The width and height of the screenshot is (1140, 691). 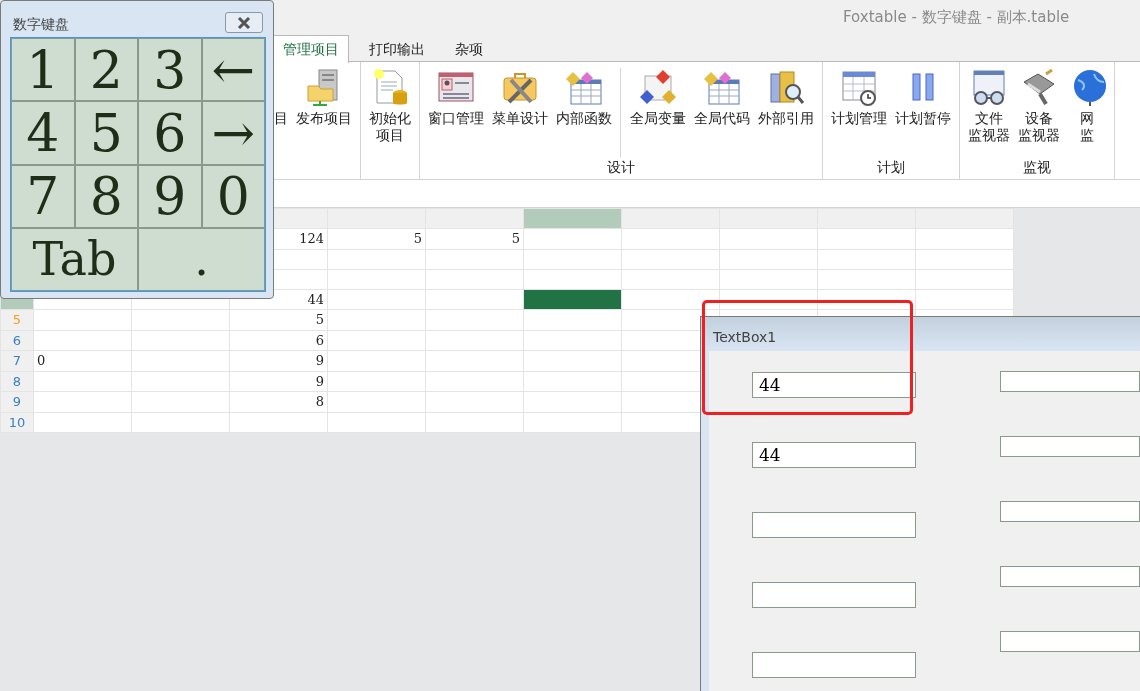 What do you see at coordinates (621, 167) in the screenshot?
I see `group-label: 设计` at bounding box center [621, 167].